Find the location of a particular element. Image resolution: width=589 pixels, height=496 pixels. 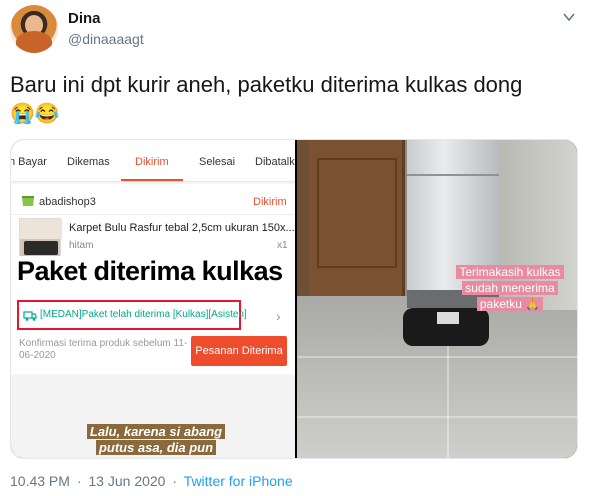

story-caption-left: Lalu, karena si abang putus asa, dia pun is located at coordinates (156, 440).